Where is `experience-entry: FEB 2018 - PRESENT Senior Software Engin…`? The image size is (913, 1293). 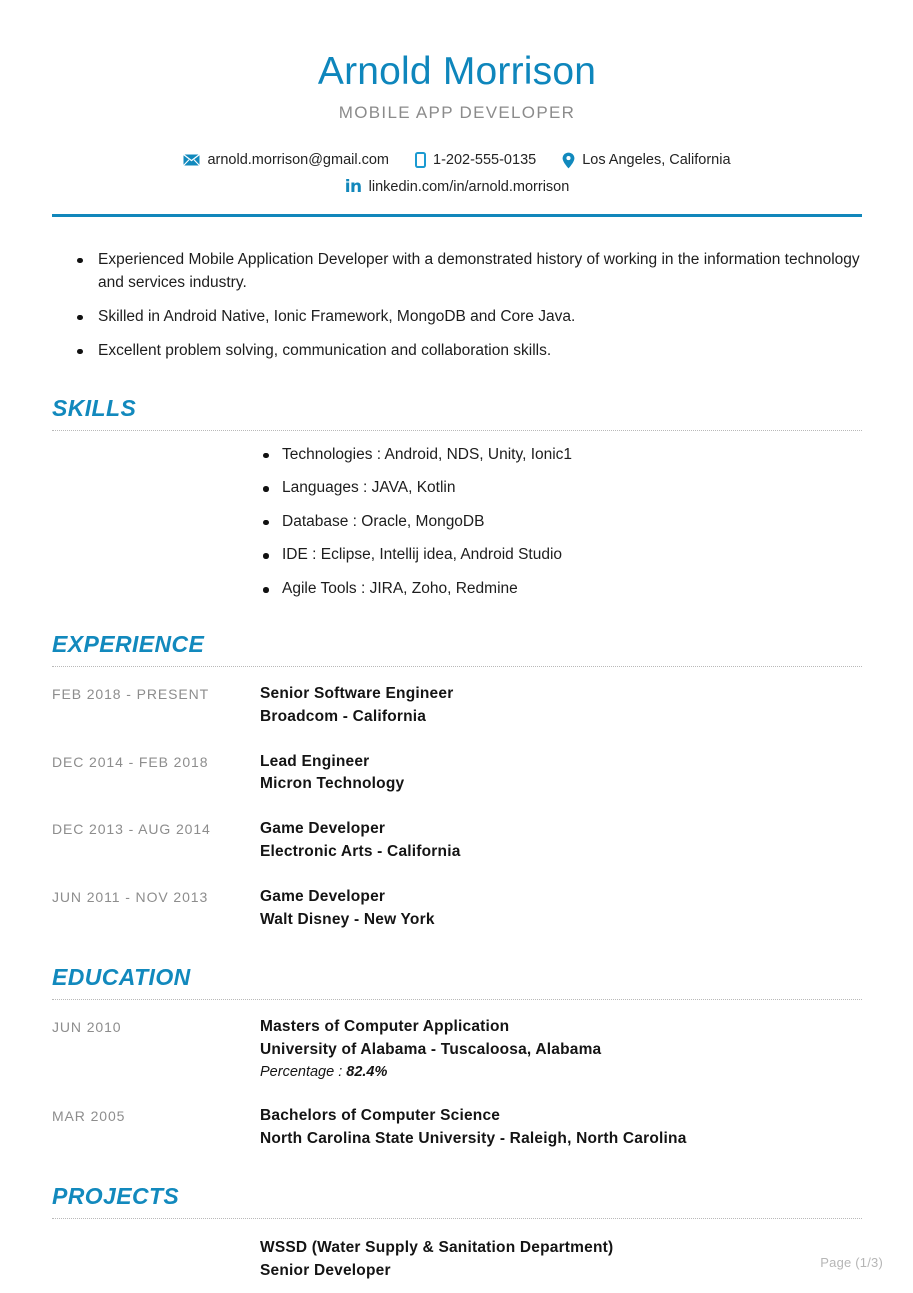 experience-entry: FEB 2018 - PRESENT Senior Software Engin… is located at coordinates (457, 706).